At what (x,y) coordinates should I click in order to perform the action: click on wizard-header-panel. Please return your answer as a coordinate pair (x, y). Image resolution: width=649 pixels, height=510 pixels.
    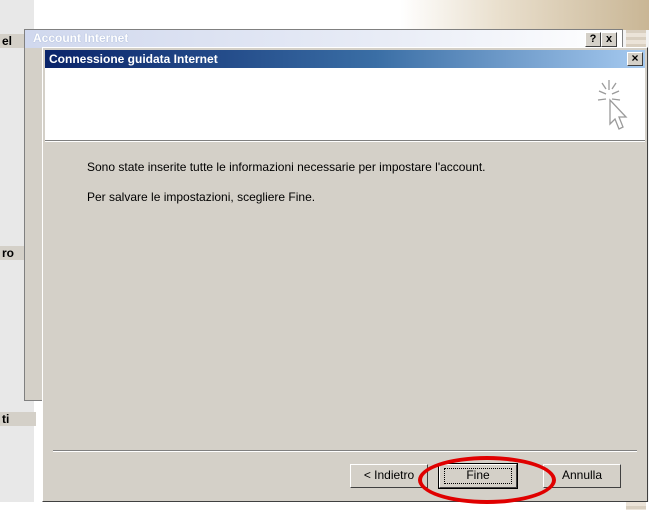
    Looking at the image, I should click on (345, 104).